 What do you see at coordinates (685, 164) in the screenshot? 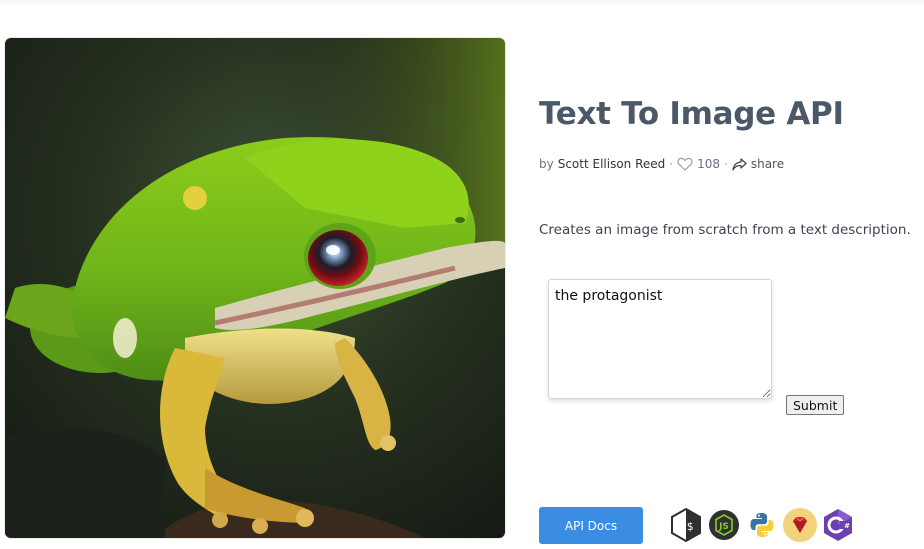
I see `heart-icon` at bounding box center [685, 164].